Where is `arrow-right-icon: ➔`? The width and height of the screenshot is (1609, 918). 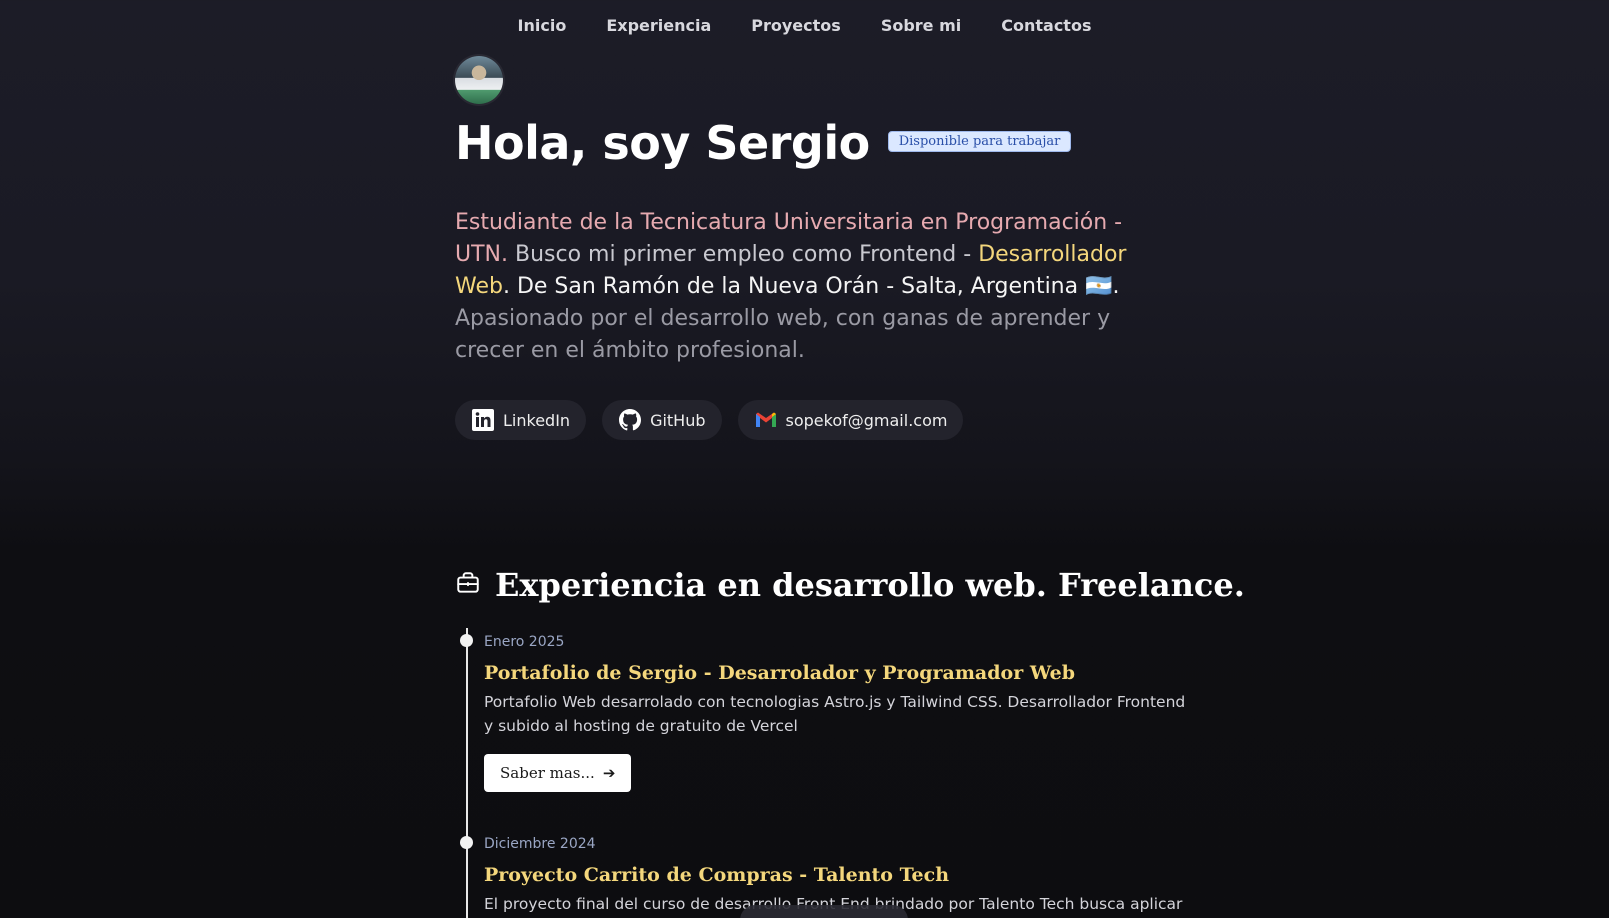 arrow-right-icon: ➔ is located at coordinates (609, 773).